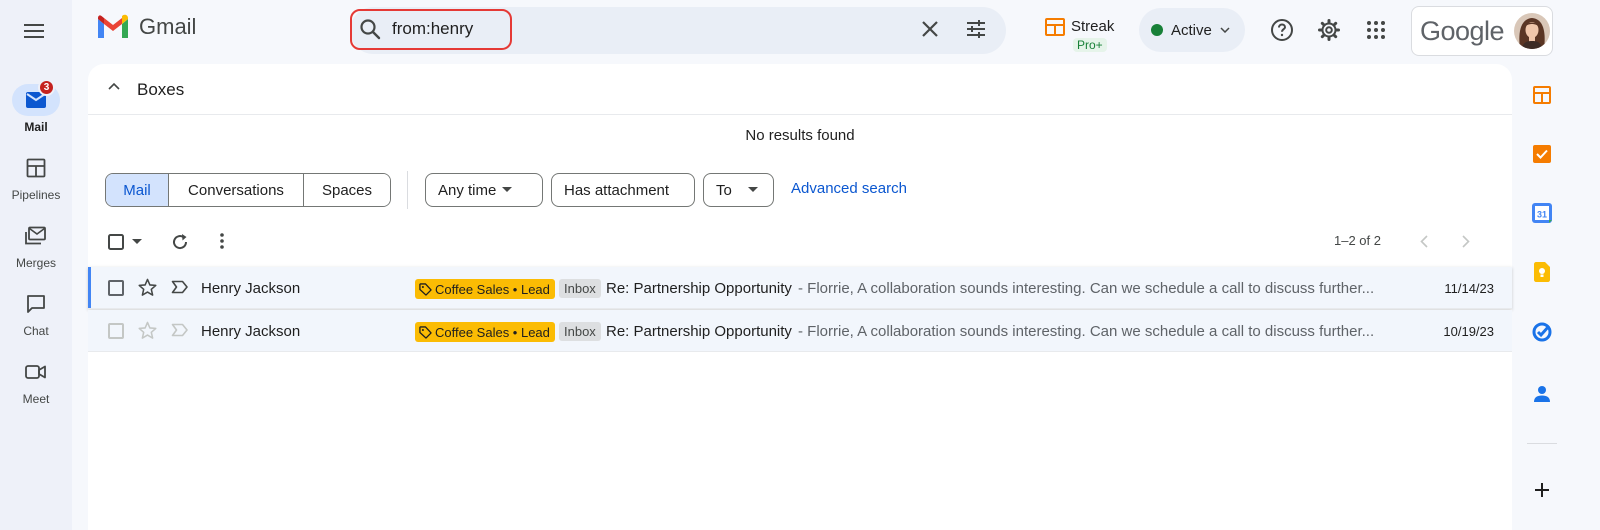  What do you see at coordinates (36, 195) in the screenshot?
I see `rail-label-pipelines: Pipelines` at bounding box center [36, 195].